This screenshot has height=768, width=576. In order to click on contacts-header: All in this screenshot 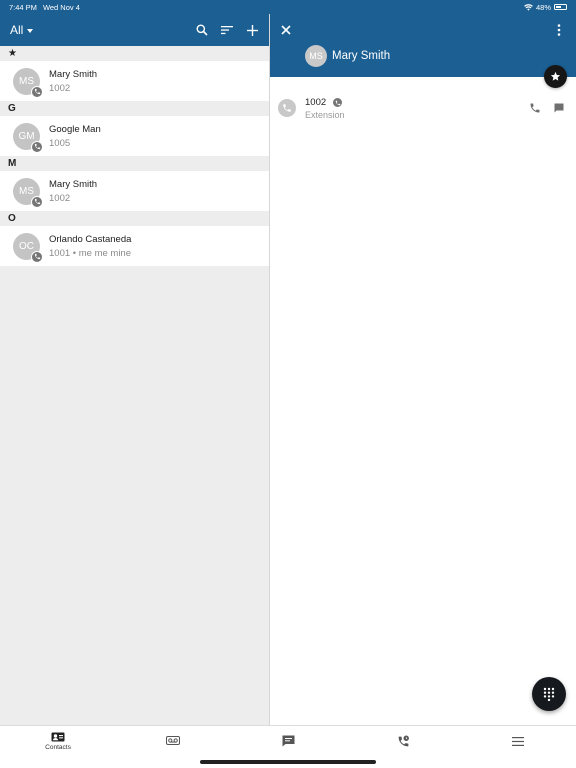, I will do `click(134, 30)`.